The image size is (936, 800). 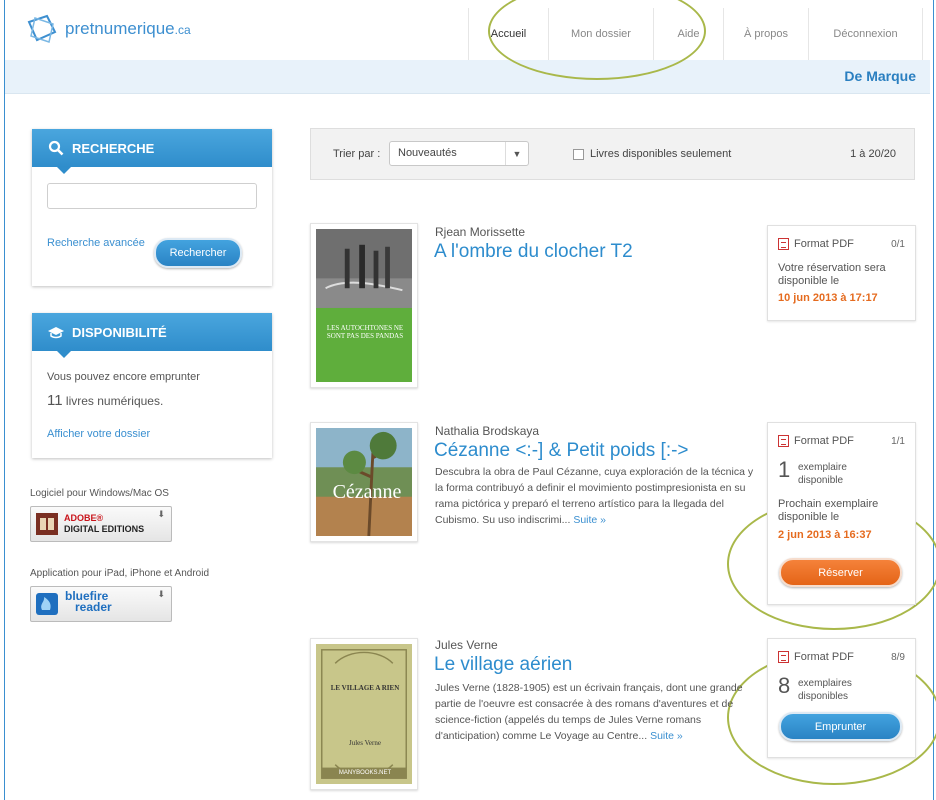 I want to click on bluefire-logo-icon, so click(x=47, y=604).